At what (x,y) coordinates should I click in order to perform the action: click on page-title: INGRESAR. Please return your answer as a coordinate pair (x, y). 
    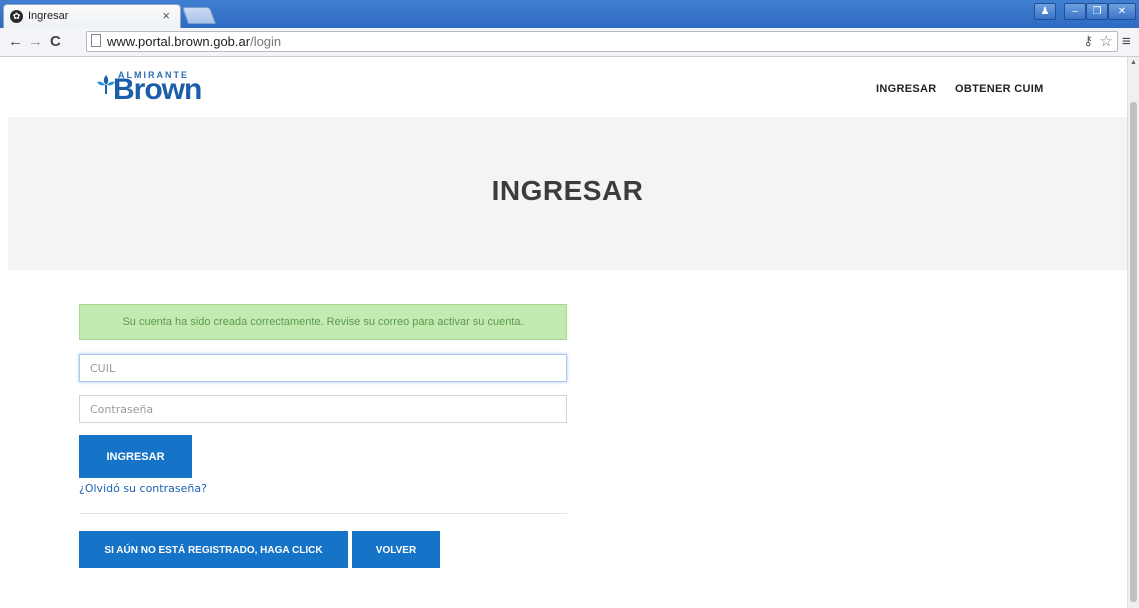
    Looking at the image, I should click on (567, 190).